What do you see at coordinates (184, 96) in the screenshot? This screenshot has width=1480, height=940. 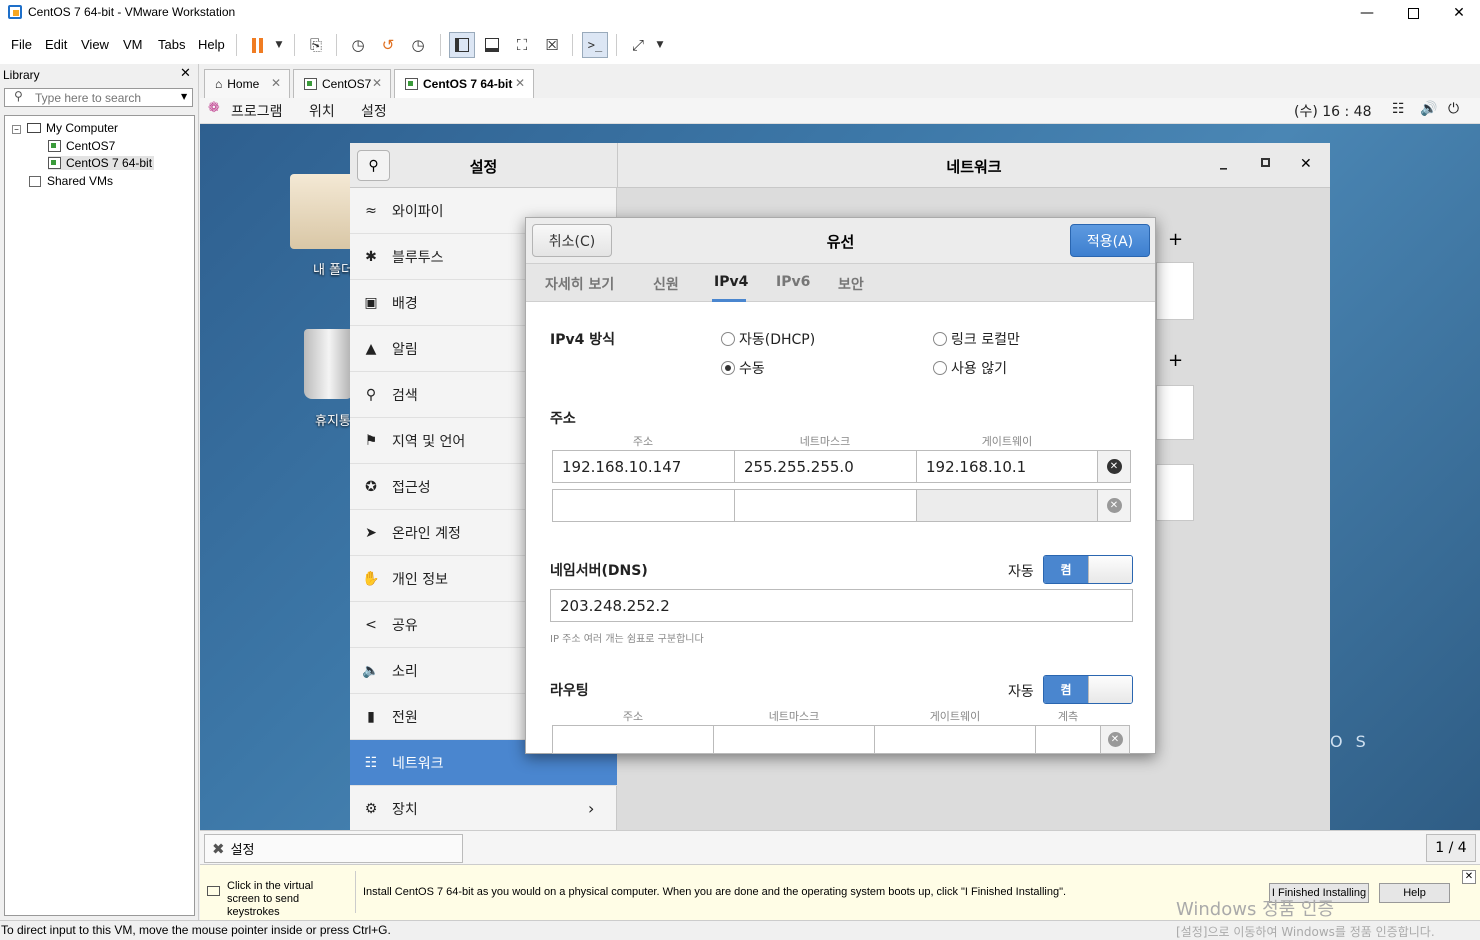 I see `search-dropdown-icon: ▼` at bounding box center [184, 96].